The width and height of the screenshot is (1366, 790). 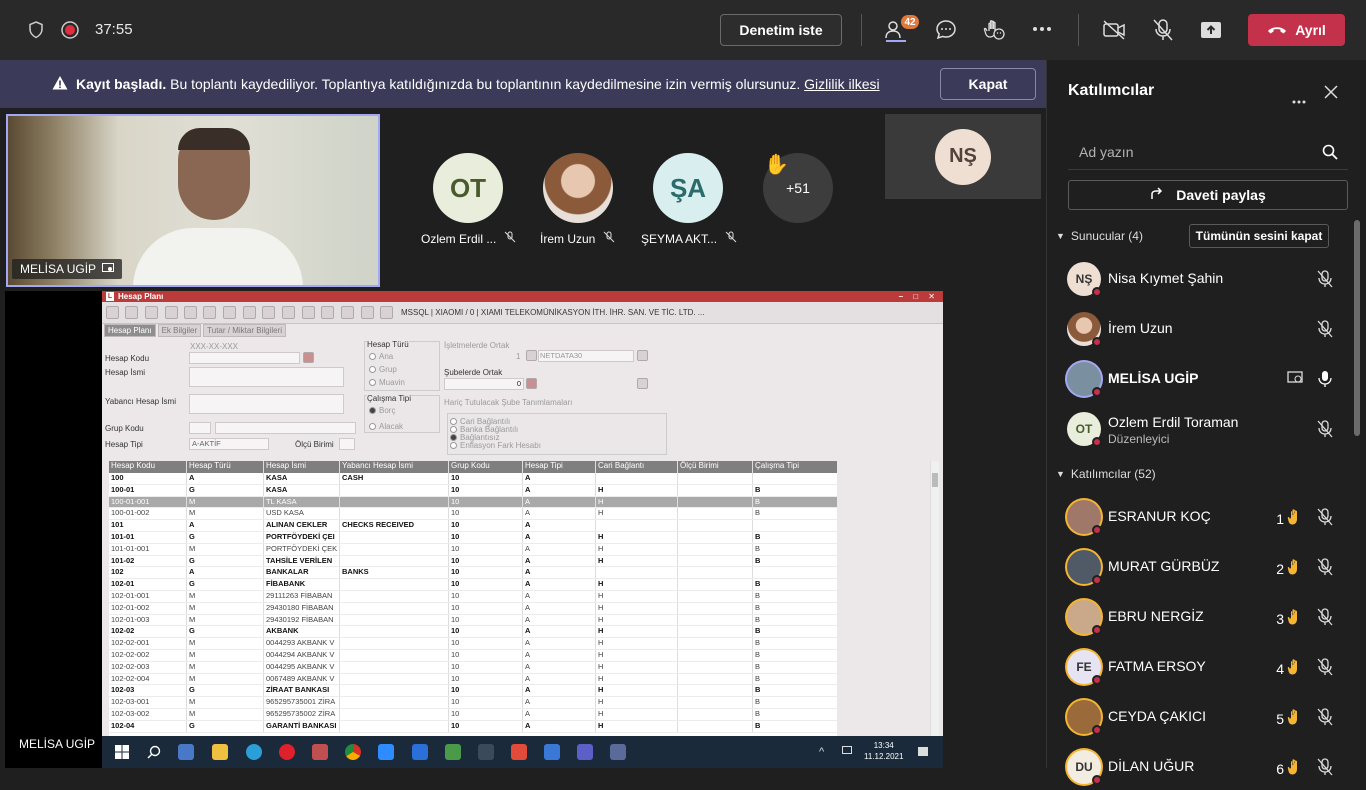 I want to click on ns-participant-tile: NŞ, so click(x=963, y=156).